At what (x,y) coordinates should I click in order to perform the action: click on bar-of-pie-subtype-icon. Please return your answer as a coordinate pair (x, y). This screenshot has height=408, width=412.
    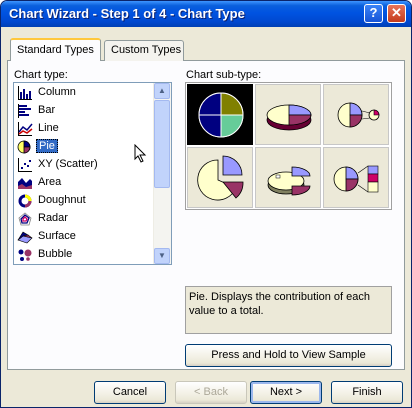
    Looking at the image, I should click on (356, 179).